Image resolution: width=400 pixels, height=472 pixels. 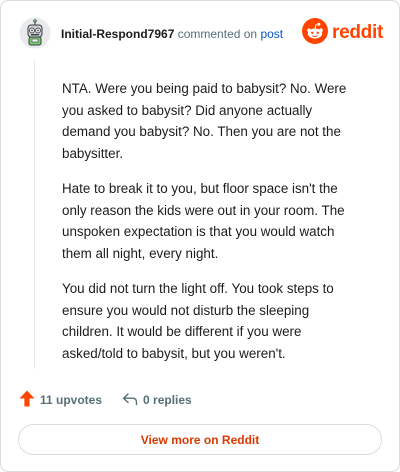 What do you see at coordinates (35, 33) in the screenshot?
I see `robot-avatar-icon` at bounding box center [35, 33].